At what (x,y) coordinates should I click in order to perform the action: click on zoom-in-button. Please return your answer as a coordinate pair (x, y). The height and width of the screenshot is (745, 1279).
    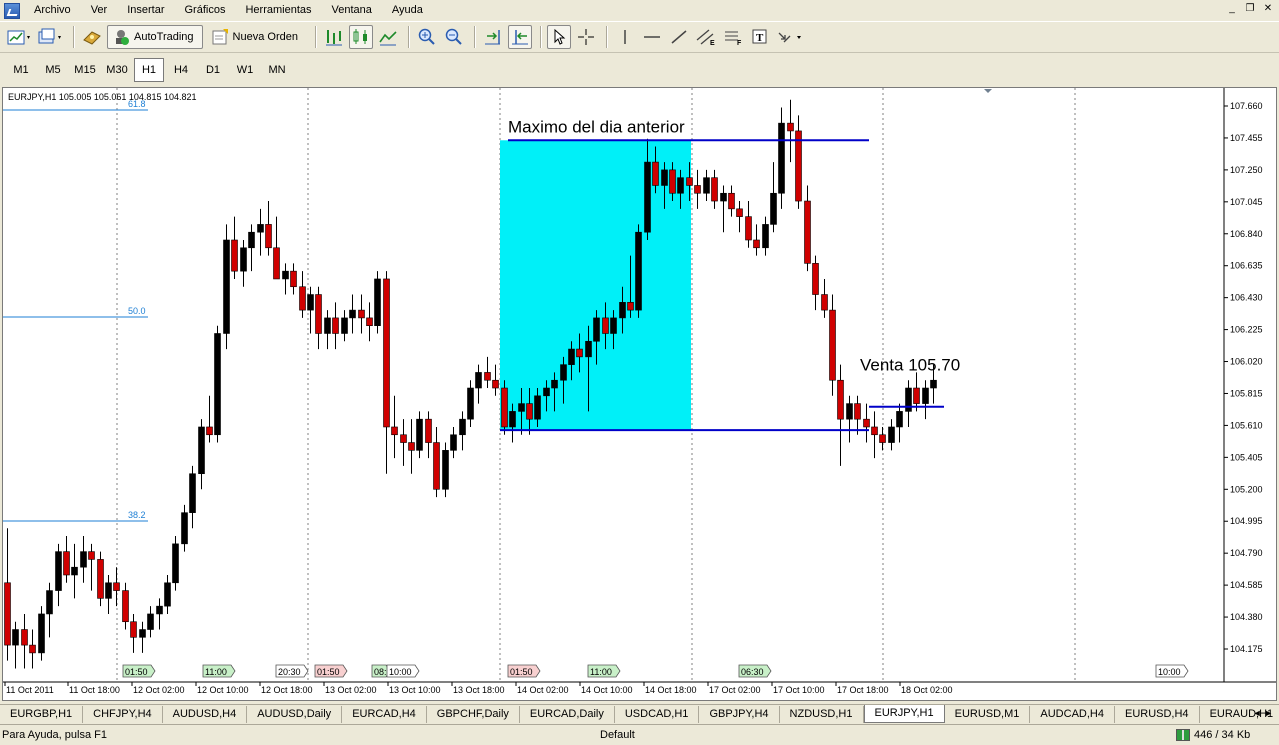
    Looking at the image, I should click on (427, 37).